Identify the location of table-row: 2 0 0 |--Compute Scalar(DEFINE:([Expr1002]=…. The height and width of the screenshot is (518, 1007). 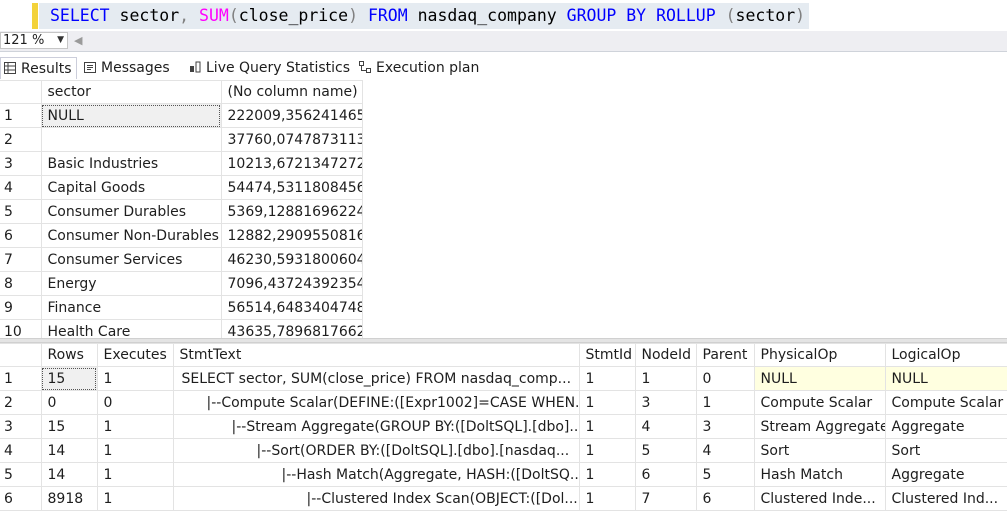
(503, 402).